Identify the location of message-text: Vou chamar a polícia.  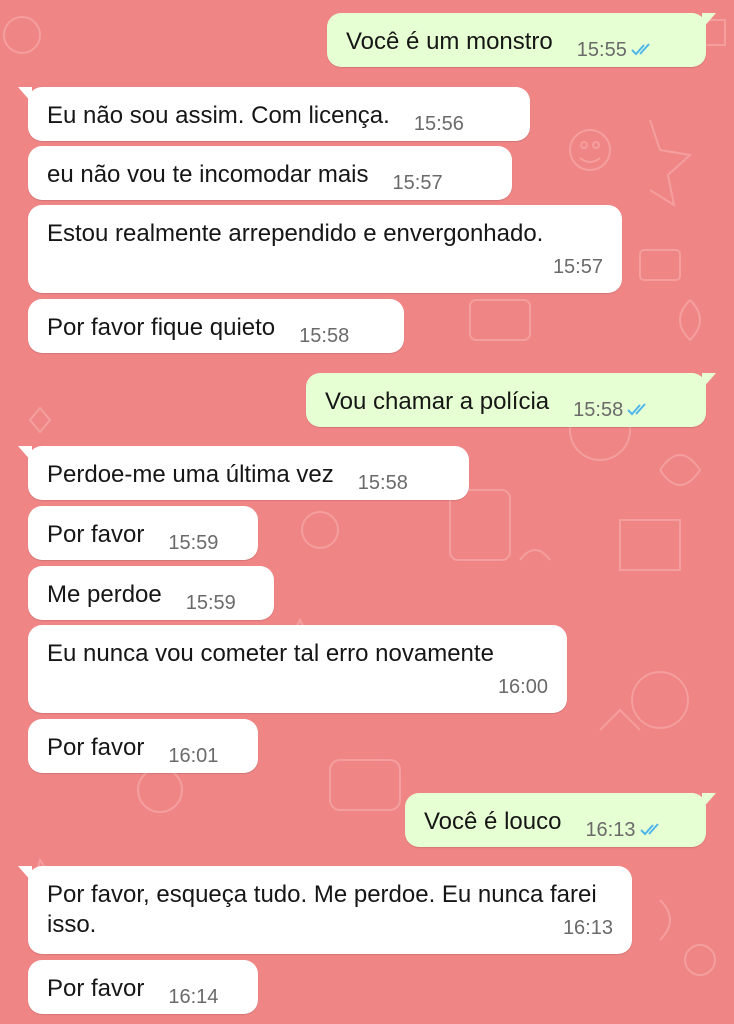
(437, 401).